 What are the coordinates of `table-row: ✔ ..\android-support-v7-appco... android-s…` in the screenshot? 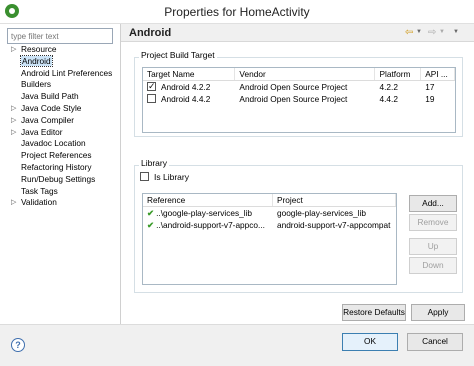 It's located at (269, 225).